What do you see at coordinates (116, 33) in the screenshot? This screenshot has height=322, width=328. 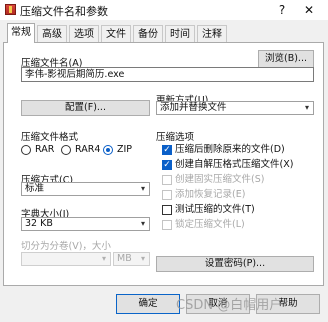 I see `tab-files: 文件` at bounding box center [116, 33].